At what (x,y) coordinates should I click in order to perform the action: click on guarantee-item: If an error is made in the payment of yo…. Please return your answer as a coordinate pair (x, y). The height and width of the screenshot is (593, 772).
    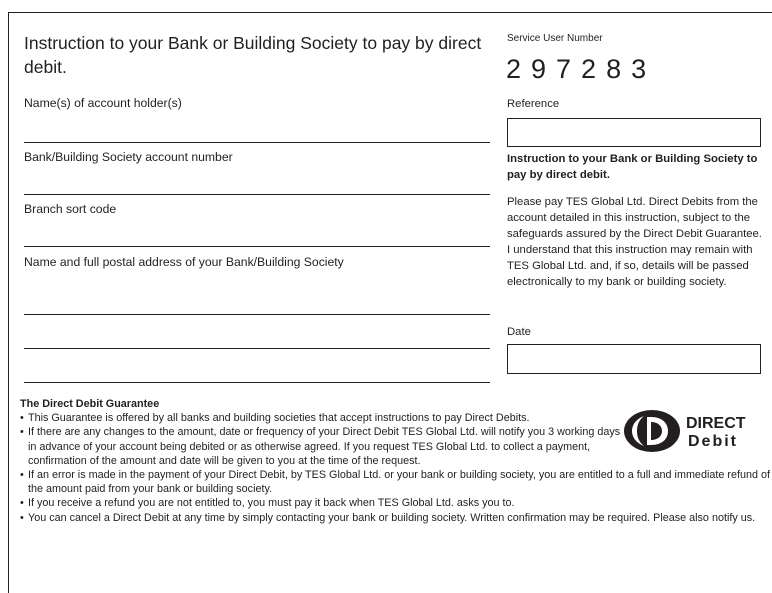
    Looking at the image, I should click on (395, 482).